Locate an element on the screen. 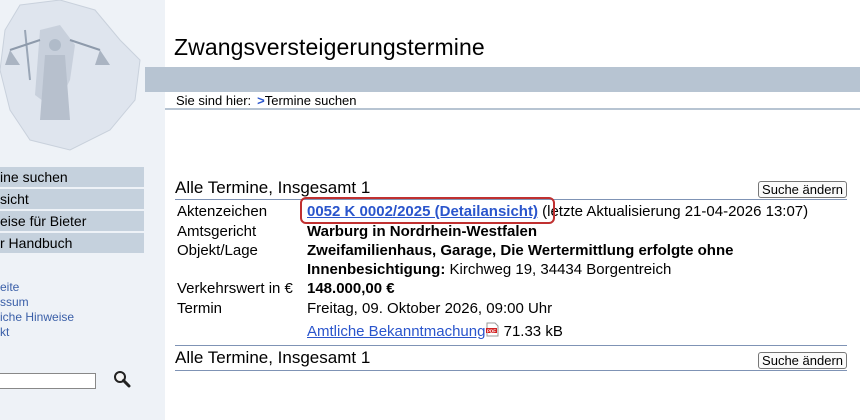 The height and width of the screenshot is (420, 860). objekt-address: Kirchweg 19, 34434 Borgentreich is located at coordinates (560, 269).